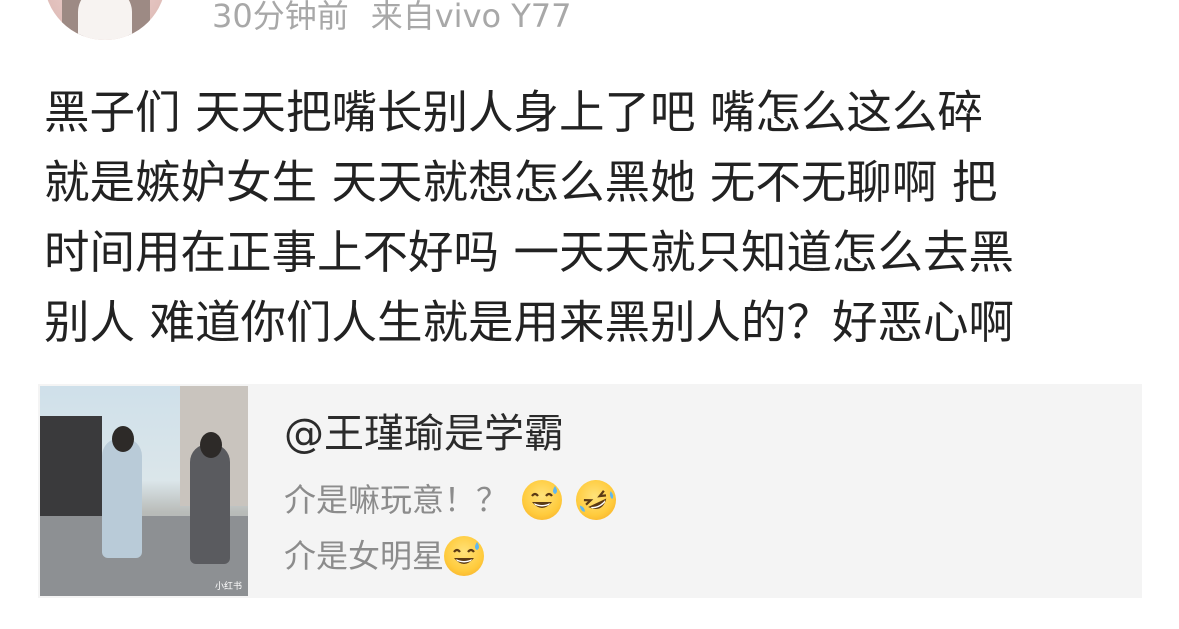 This screenshot has height=629, width=1179. What do you see at coordinates (105, 20) in the screenshot?
I see `user-avatar` at bounding box center [105, 20].